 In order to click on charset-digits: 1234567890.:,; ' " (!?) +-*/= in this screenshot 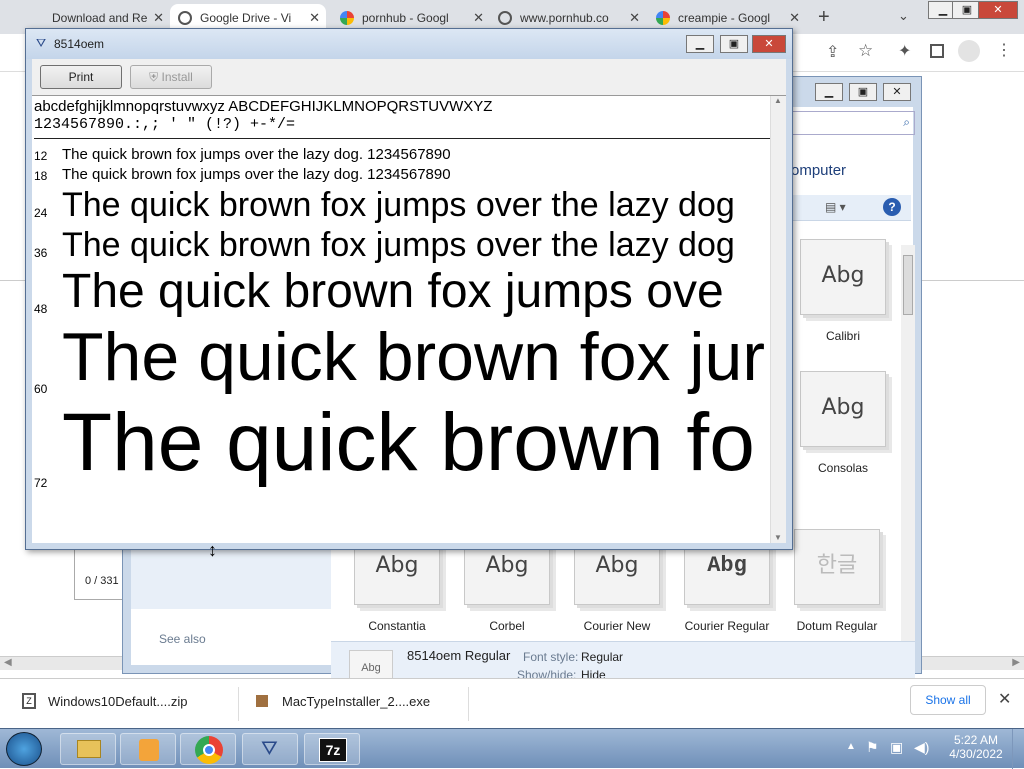, I will do `click(165, 124)`.